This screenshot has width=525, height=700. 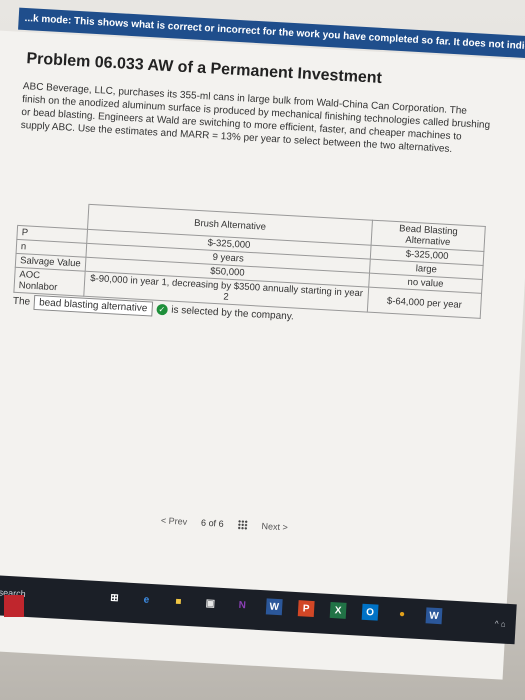 What do you see at coordinates (338, 610) in the screenshot?
I see `excel-icon: X` at bounding box center [338, 610].